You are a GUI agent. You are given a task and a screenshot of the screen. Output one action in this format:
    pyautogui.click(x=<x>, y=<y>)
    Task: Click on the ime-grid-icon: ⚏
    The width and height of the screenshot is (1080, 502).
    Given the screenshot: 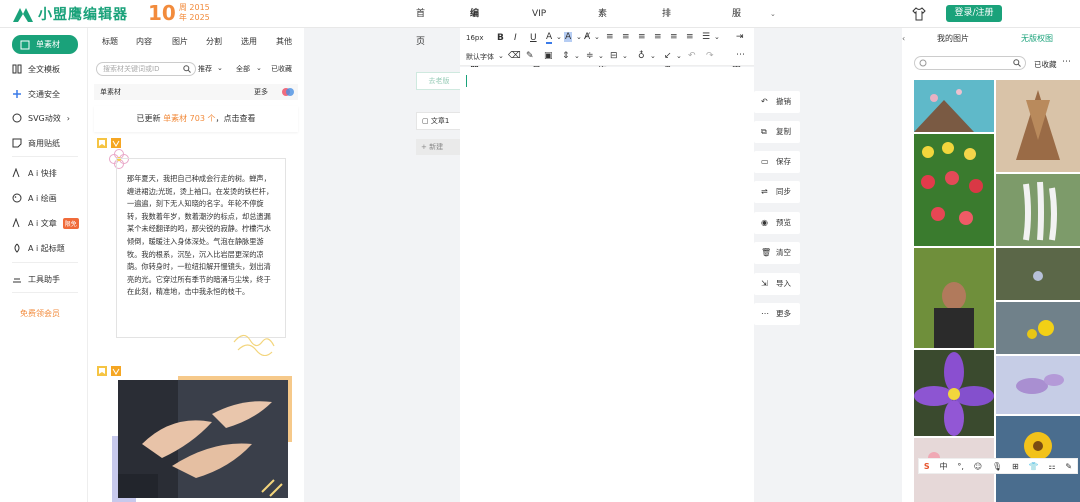 What is the action you would take?
    pyautogui.click(x=1051, y=466)
    